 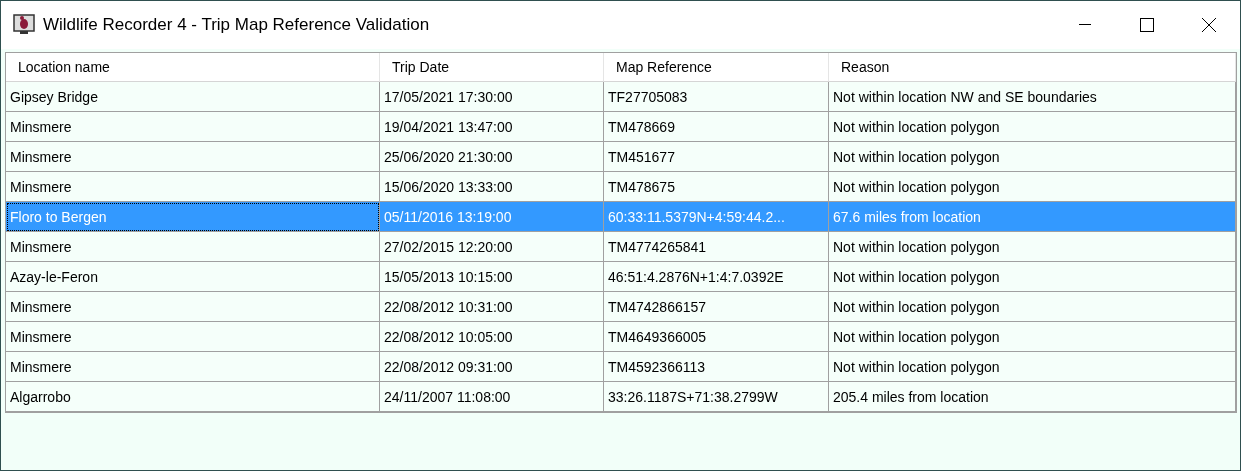 I want to click on table-cell: 19/04/2021 13:47:00, so click(x=492, y=127).